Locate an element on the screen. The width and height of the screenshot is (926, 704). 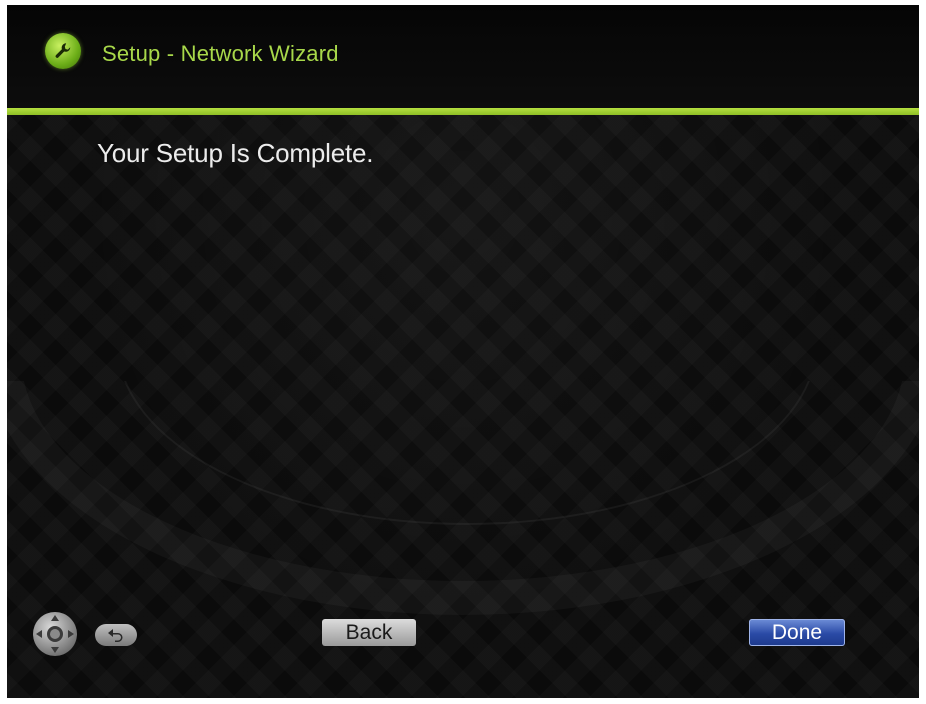
page-title: Setup - Network Wizard is located at coordinates (220, 53).